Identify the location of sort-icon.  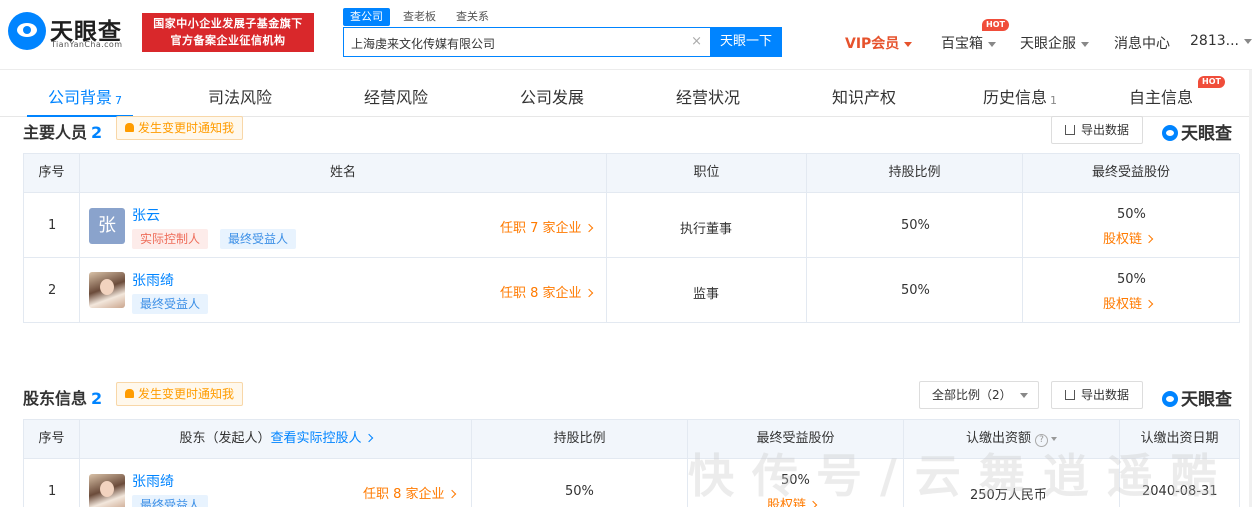
(1054, 438).